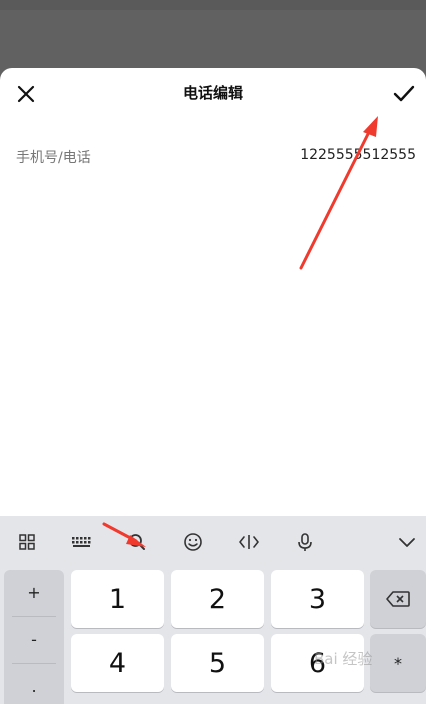  I want to click on symbol-column: + - ., so click(34, 637).